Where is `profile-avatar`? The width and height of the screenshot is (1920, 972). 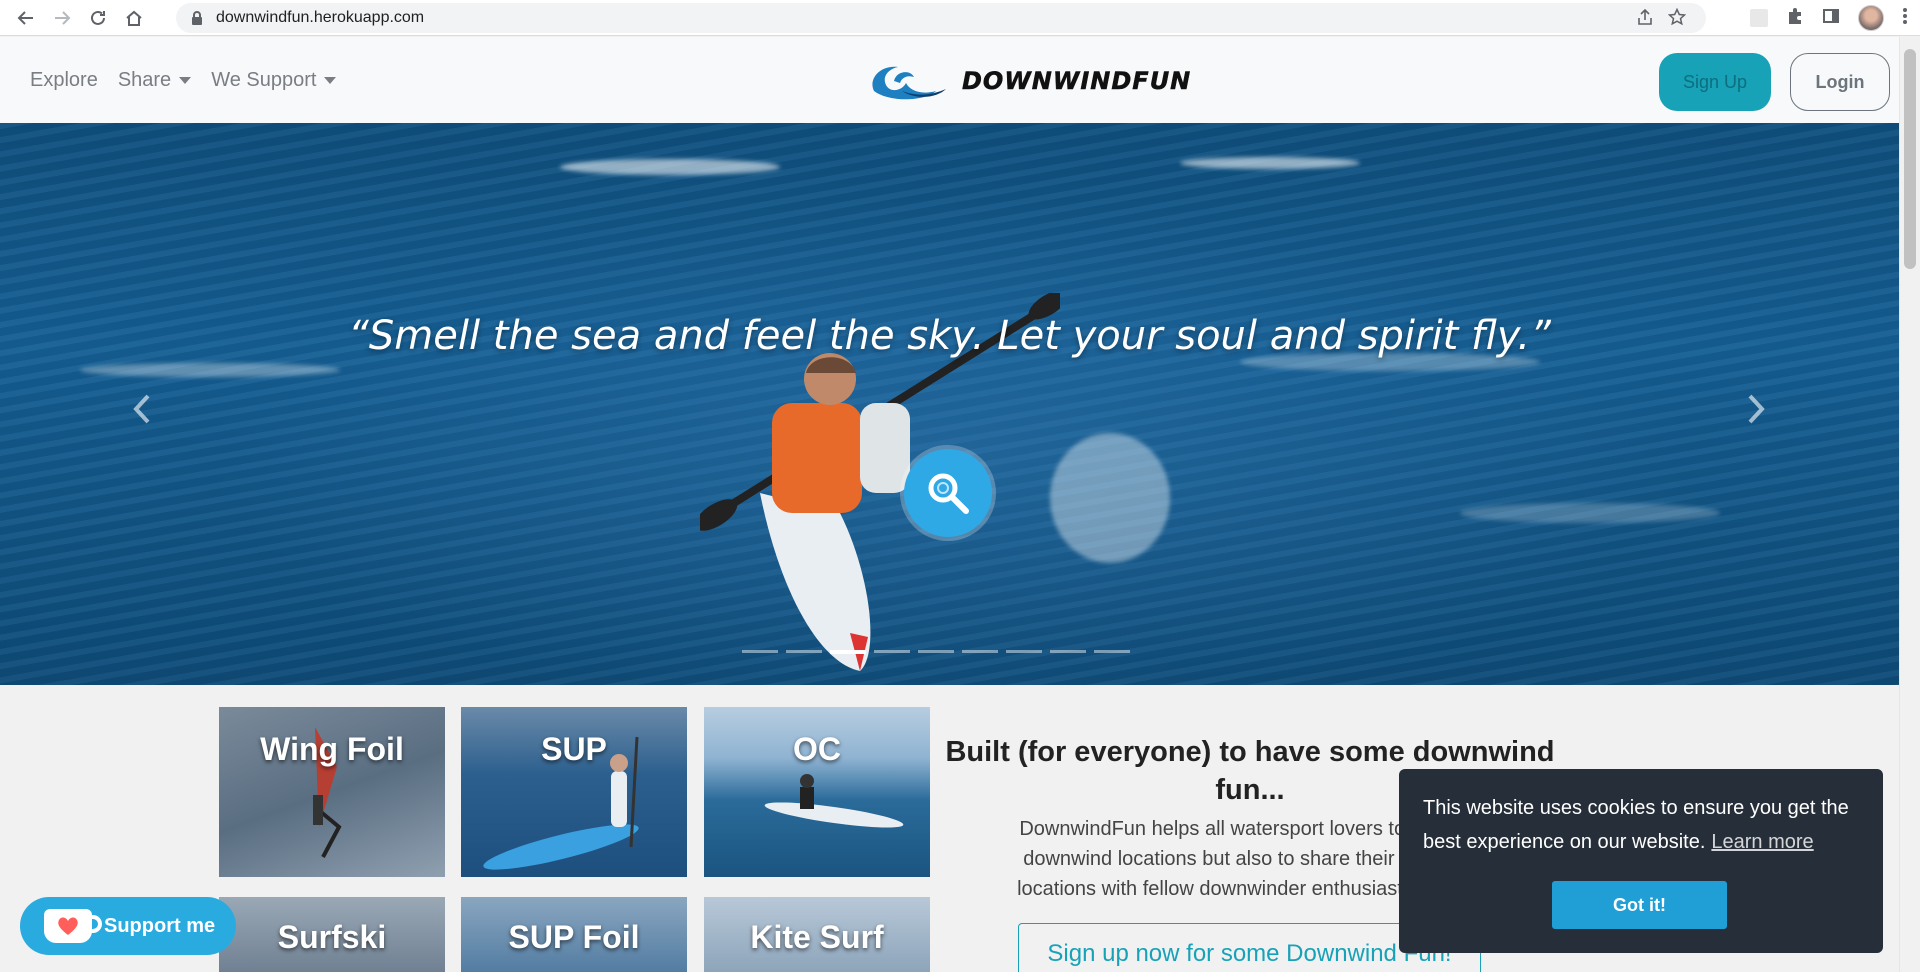
profile-avatar is located at coordinates (1871, 18).